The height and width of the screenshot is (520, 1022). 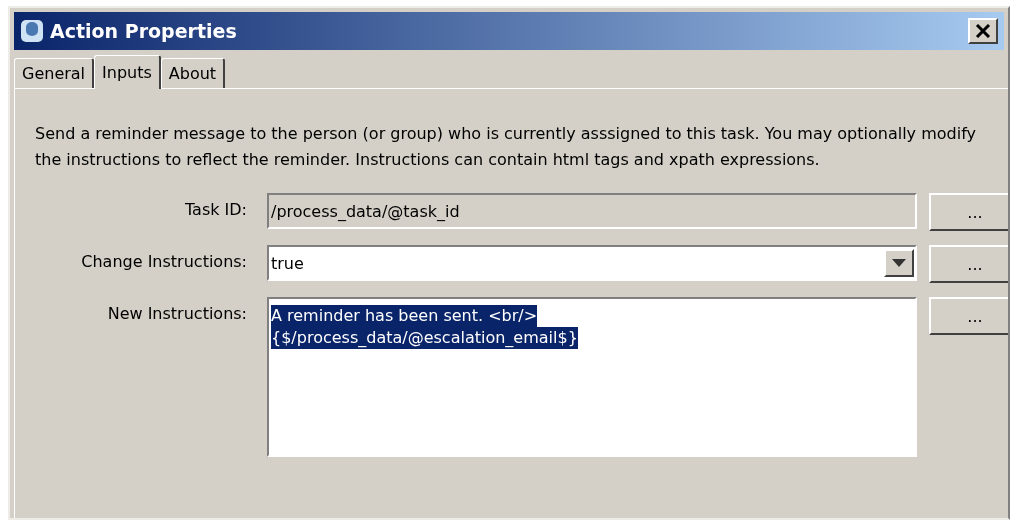 I want to click on tab: About, so click(x=193, y=73).